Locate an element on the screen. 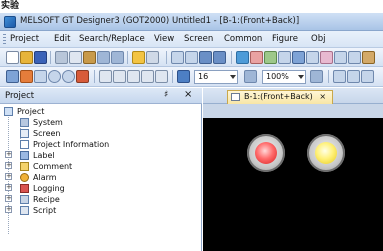  paste-icon is located at coordinates (89, 57).